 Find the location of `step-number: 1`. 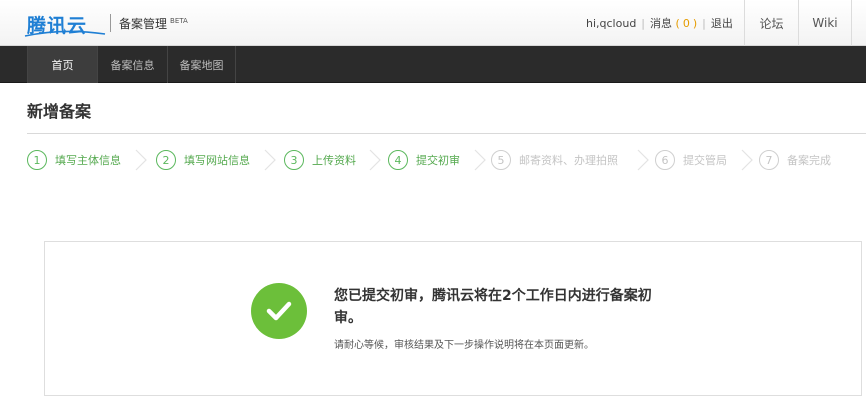

step-number: 1 is located at coordinates (37, 160).